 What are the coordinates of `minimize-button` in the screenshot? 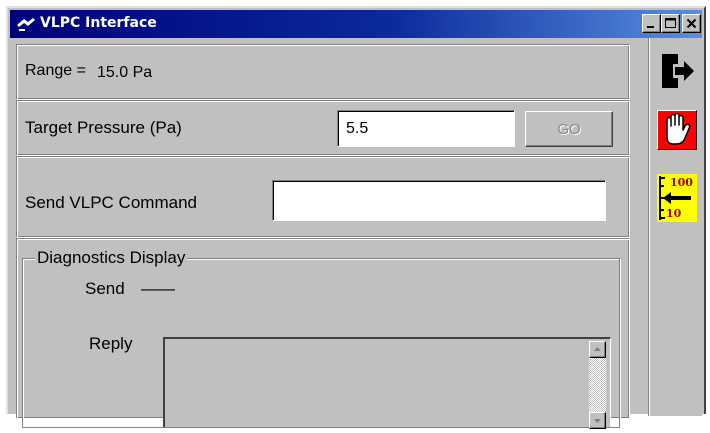 It's located at (651, 23).